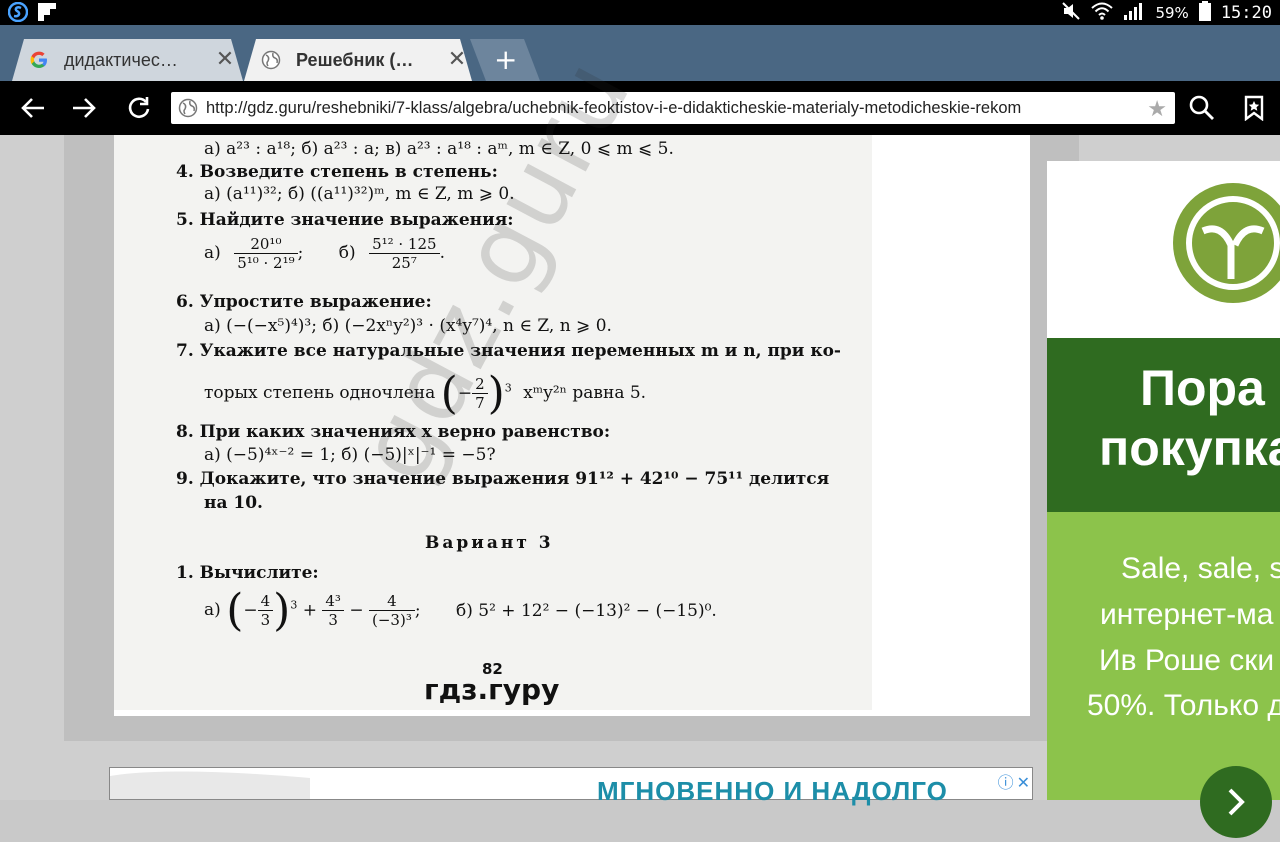  I want to click on problem-9-body: на 10., so click(233, 503).